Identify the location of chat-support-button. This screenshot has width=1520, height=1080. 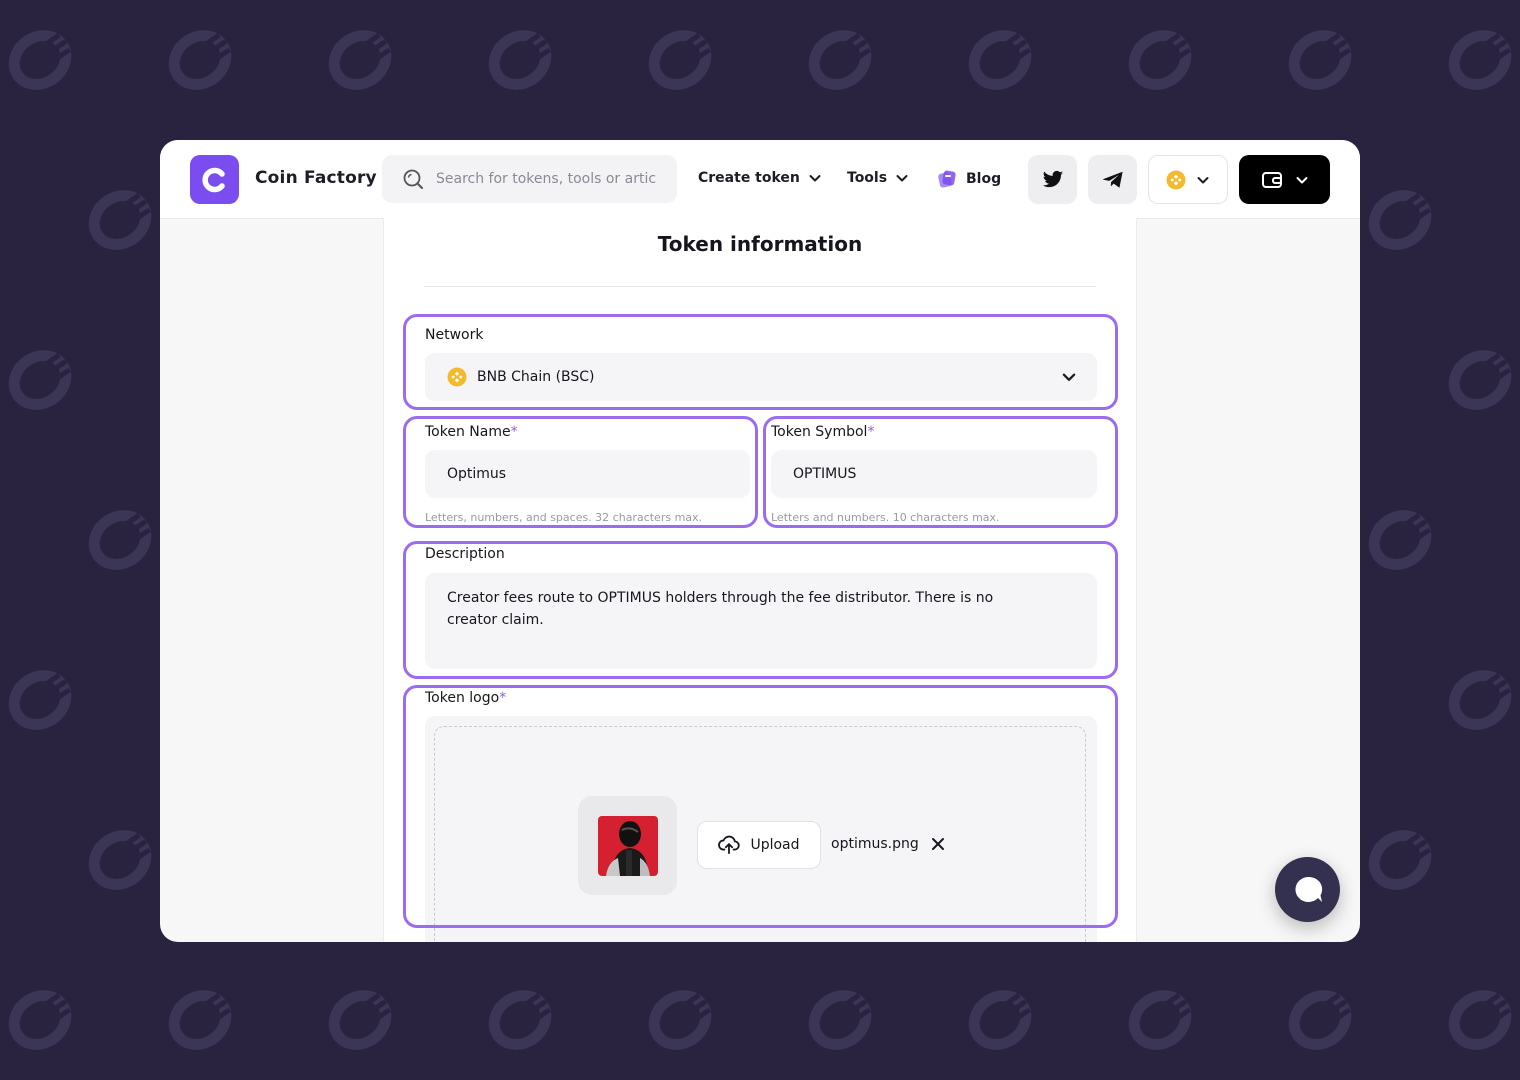
(1307, 889).